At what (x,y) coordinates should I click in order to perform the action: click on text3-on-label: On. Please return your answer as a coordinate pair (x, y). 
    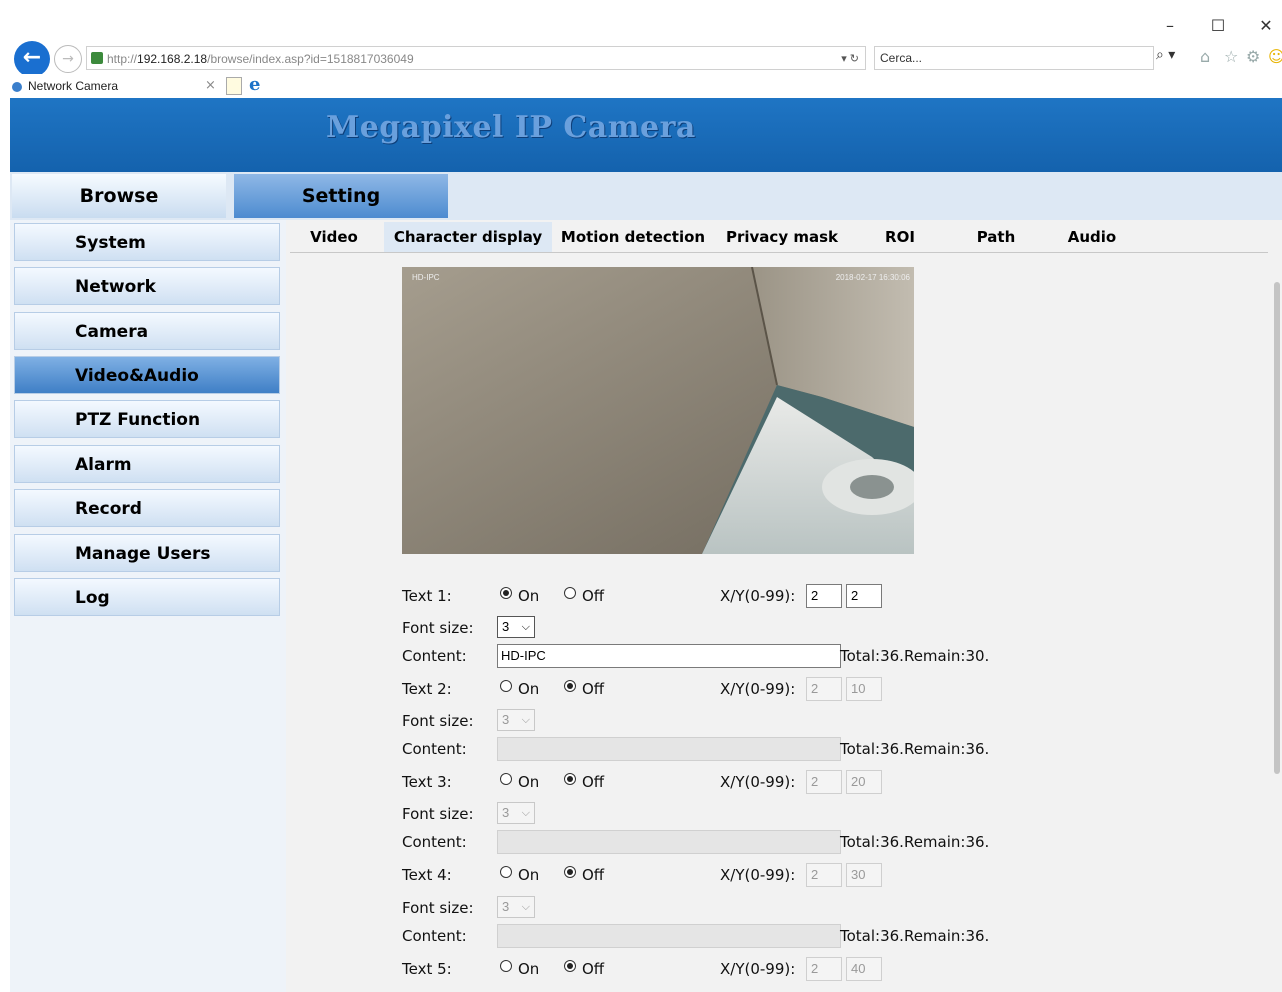
    Looking at the image, I should click on (529, 782).